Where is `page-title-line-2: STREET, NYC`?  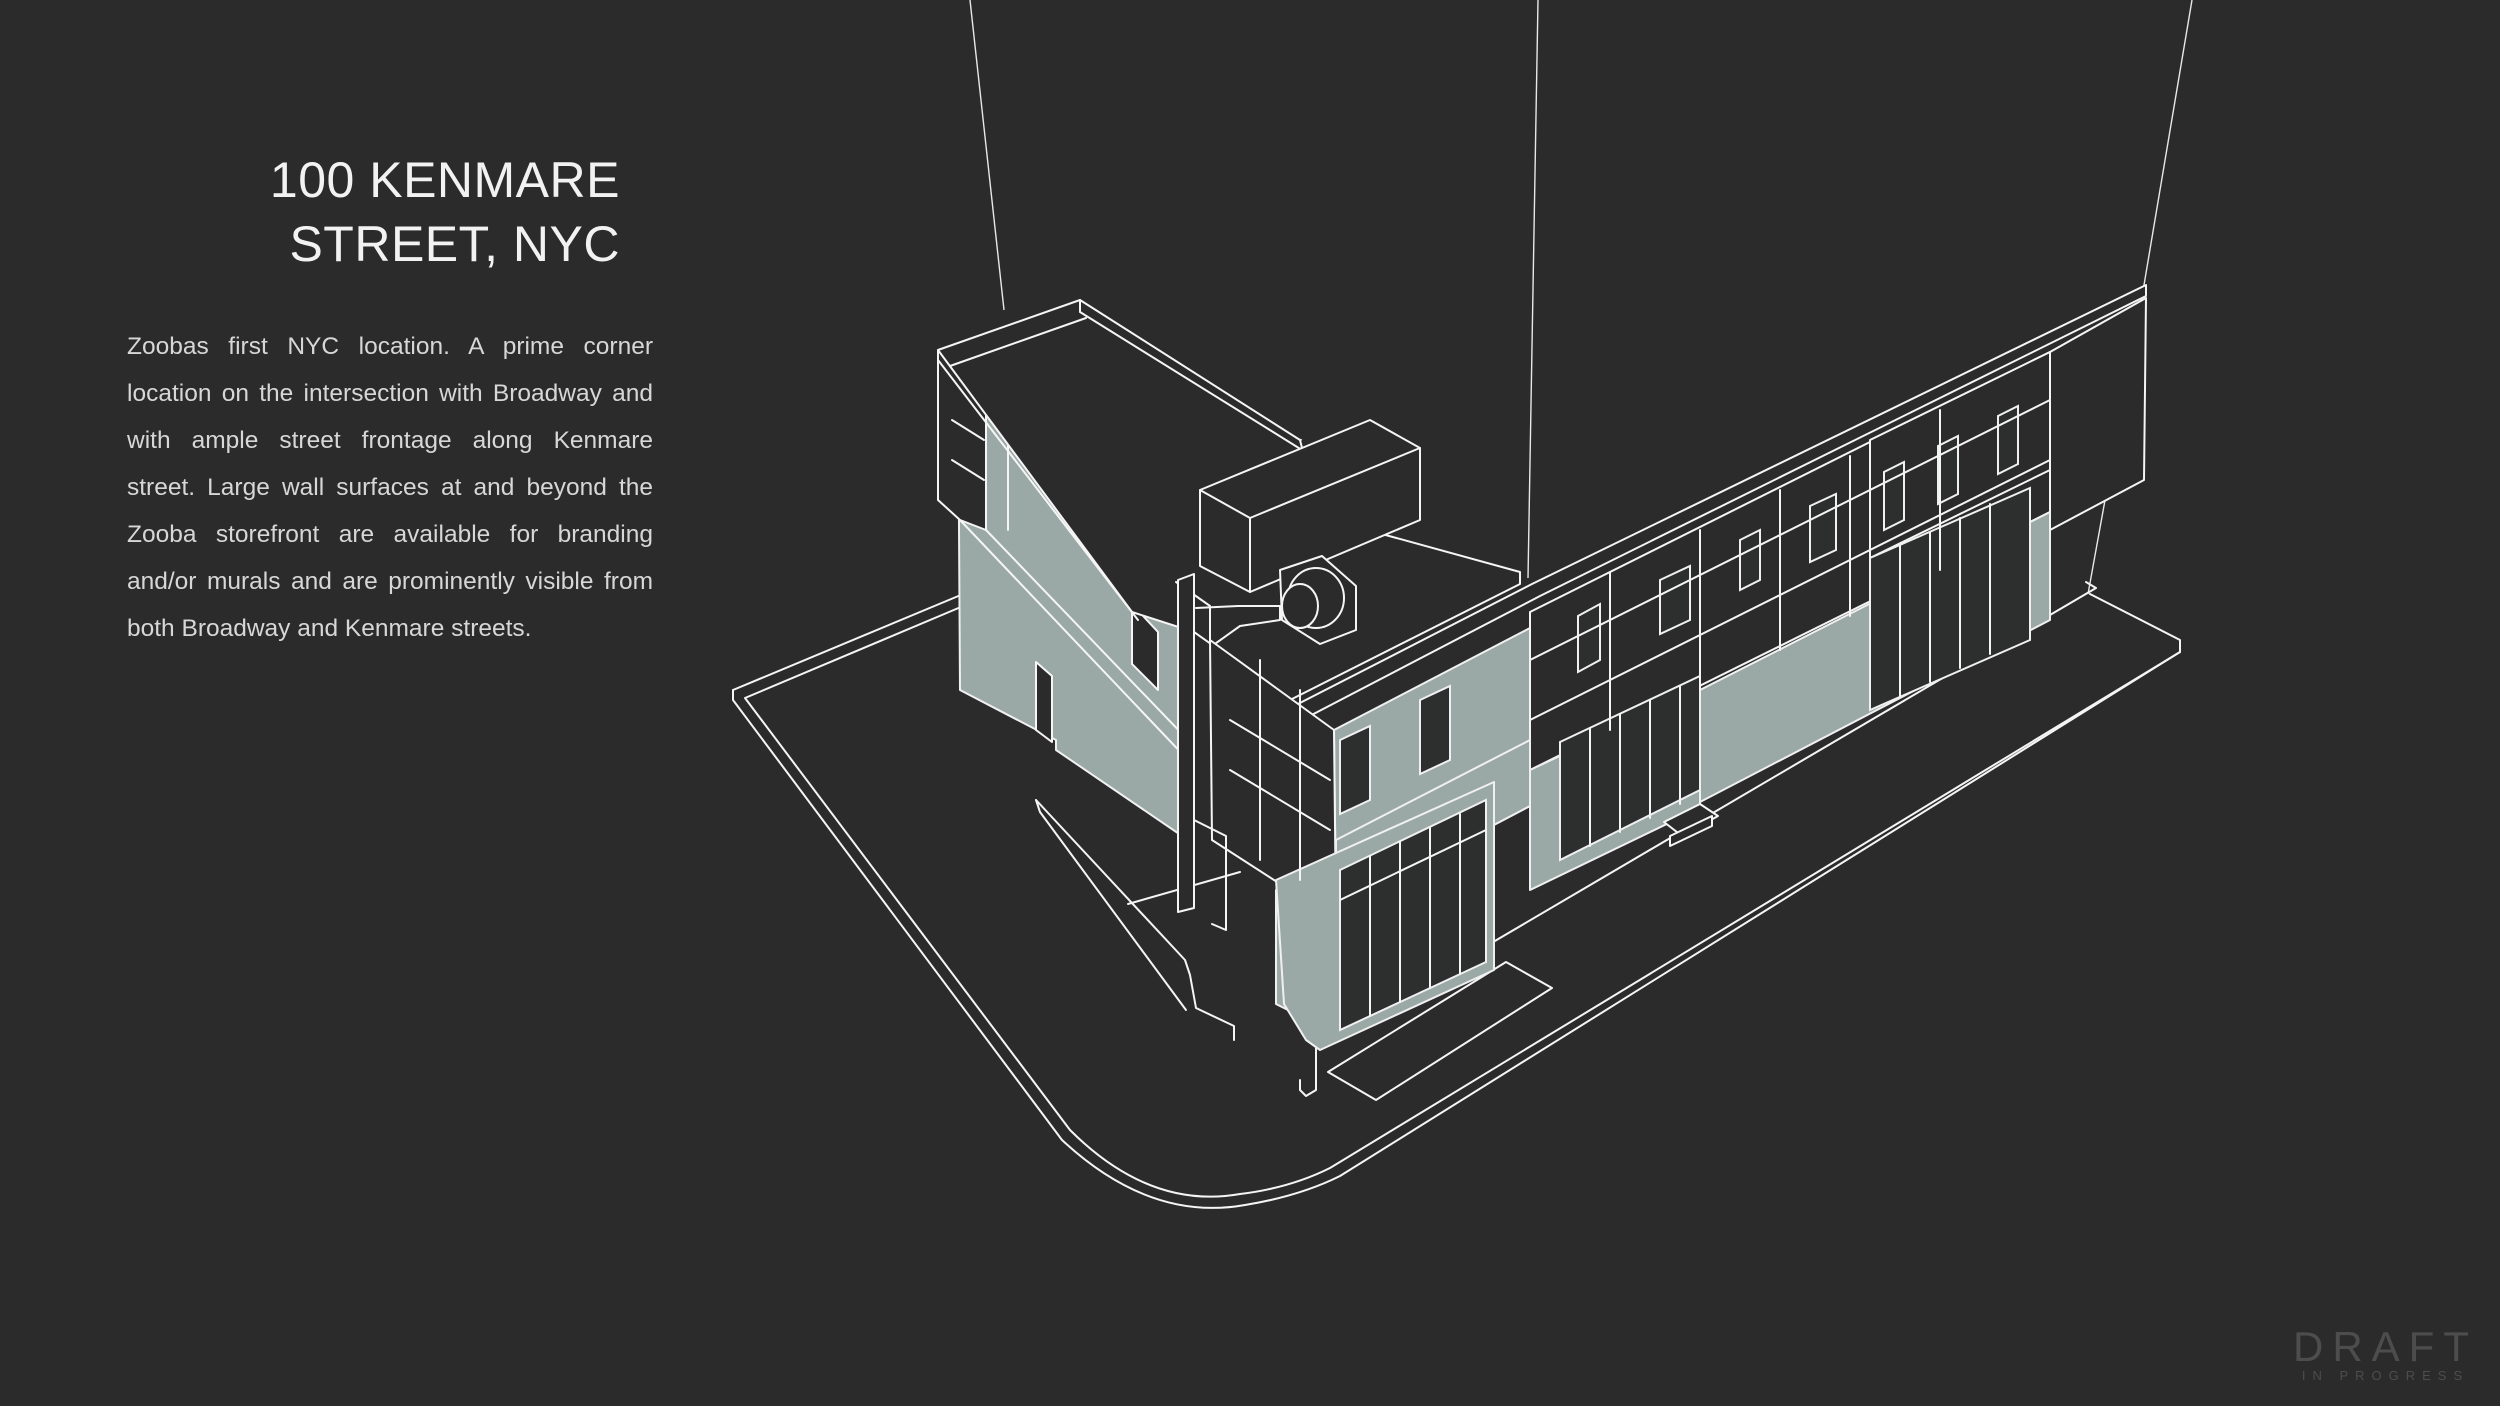
page-title-line-2: STREET, NYC is located at coordinates (454, 244).